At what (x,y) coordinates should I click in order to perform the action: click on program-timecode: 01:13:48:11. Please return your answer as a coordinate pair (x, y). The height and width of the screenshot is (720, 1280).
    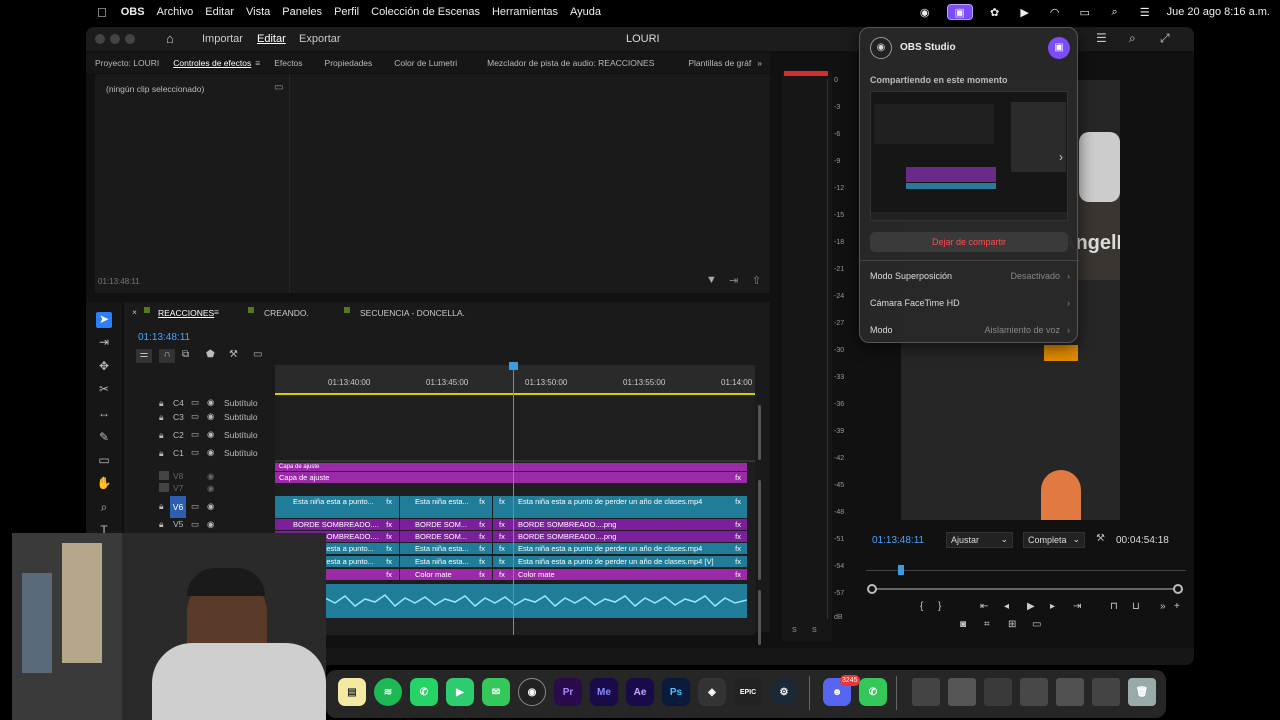
    Looking at the image, I should click on (898, 540).